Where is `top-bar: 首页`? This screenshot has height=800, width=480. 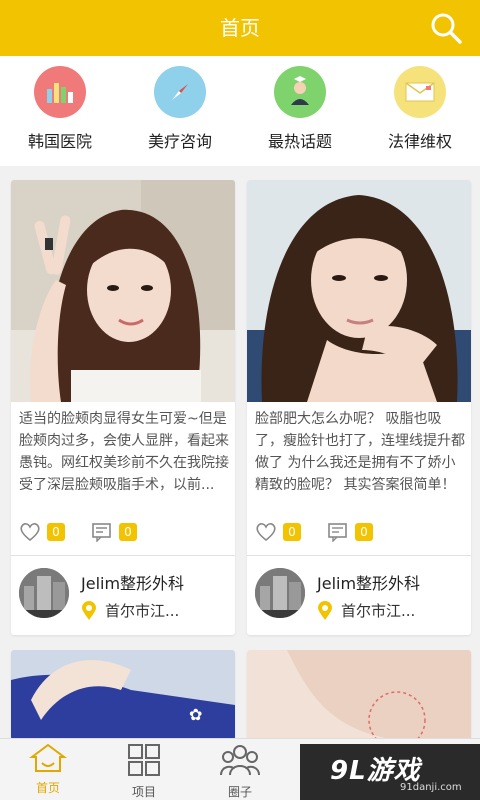
top-bar: 首页 is located at coordinates (240, 28).